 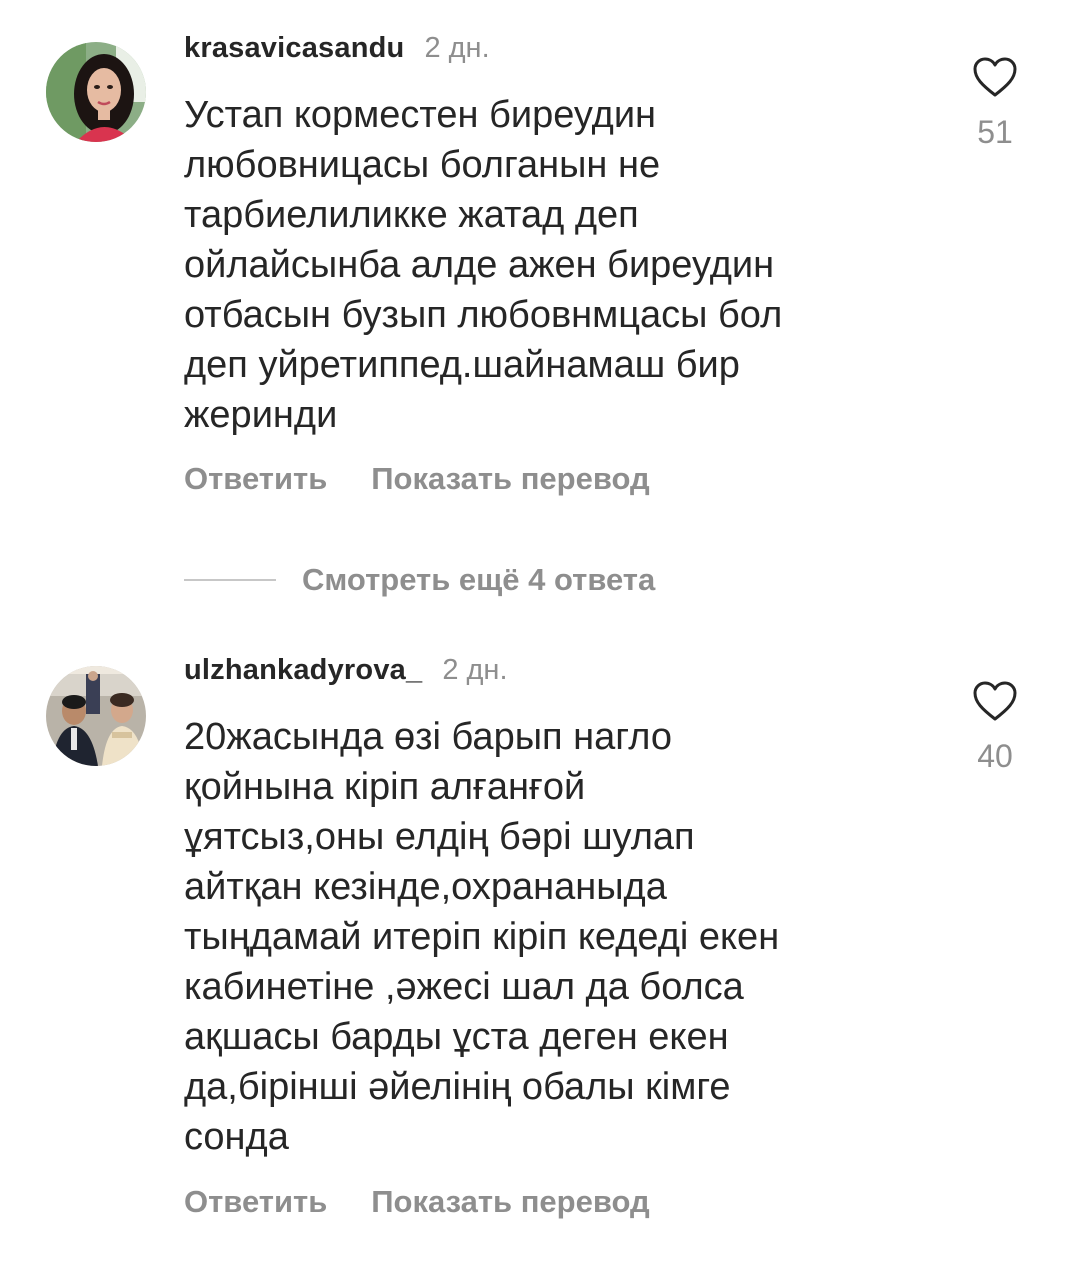 What do you see at coordinates (995, 728) in the screenshot?
I see `like-button: 40` at bounding box center [995, 728].